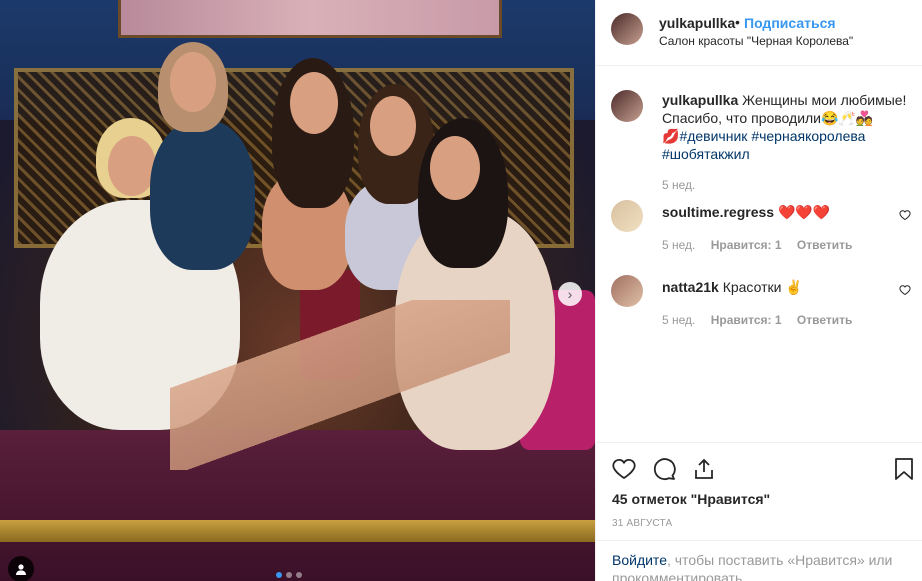  Describe the element at coordinates (691, 499) in the screenshot. I see `likes-count: 45 отметок "Нравится"` at that location.